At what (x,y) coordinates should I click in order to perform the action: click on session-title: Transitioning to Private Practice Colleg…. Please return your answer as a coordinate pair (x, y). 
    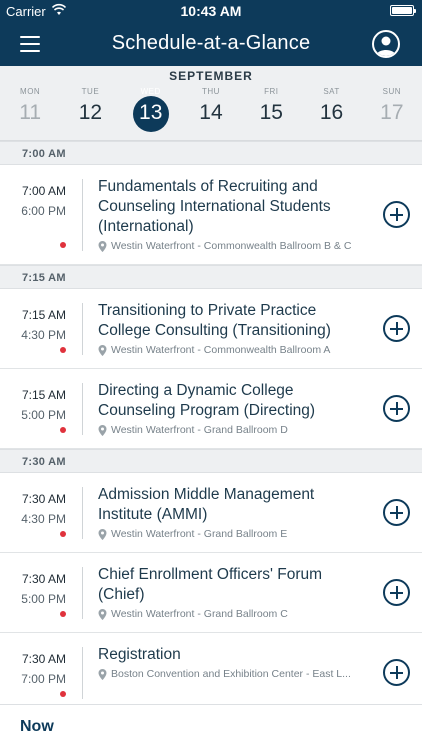
    Looking at the image, I should click on (214, 320).